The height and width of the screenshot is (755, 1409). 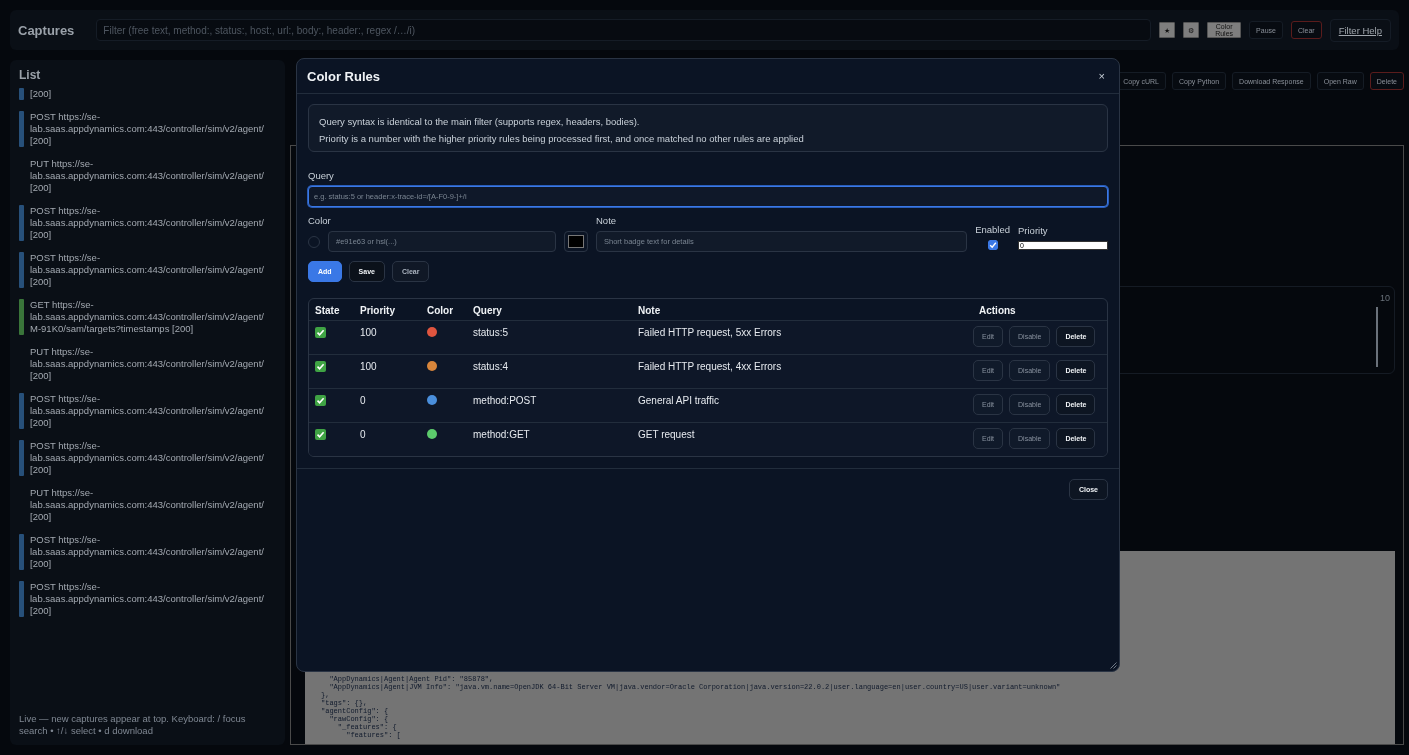 What do you see at coordinates (133, 725) in the screenshot?
I see `help-text: Live — new captures appear at top. Keyboard: / focus search • ↑/↓ select • d download` at bounding box center [133, 725].